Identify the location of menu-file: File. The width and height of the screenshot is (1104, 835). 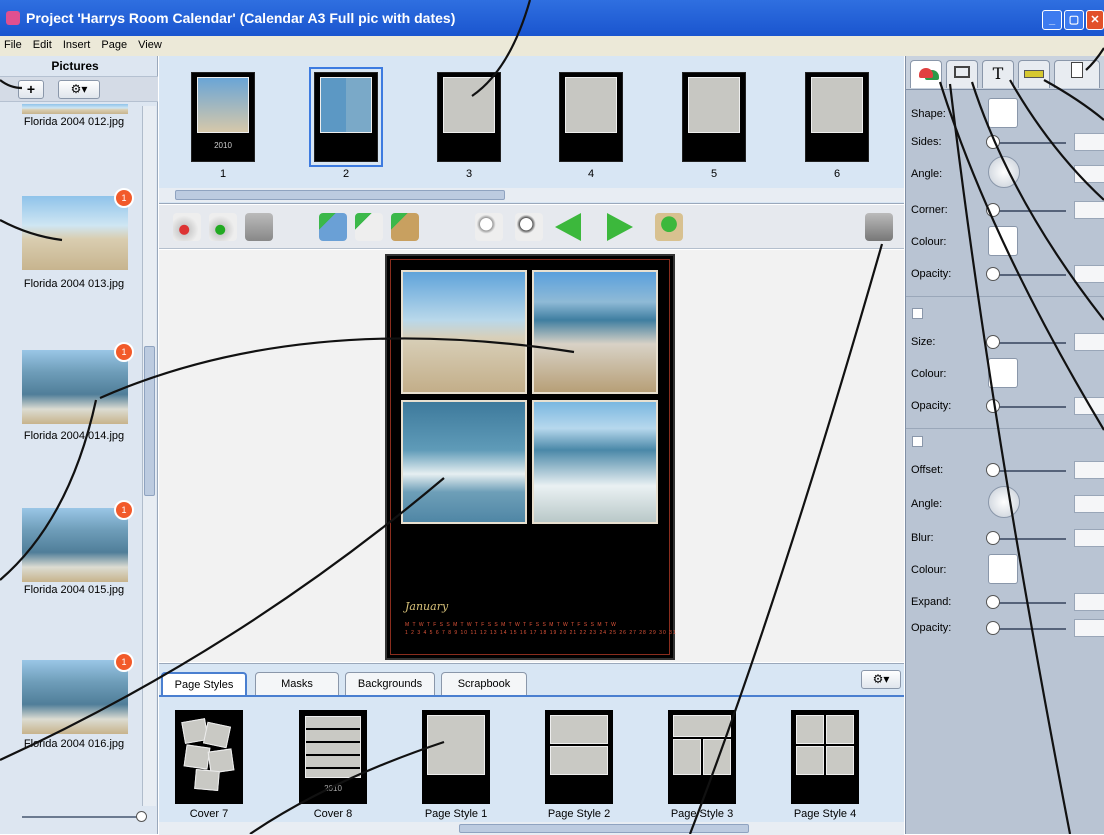
(13, 43).